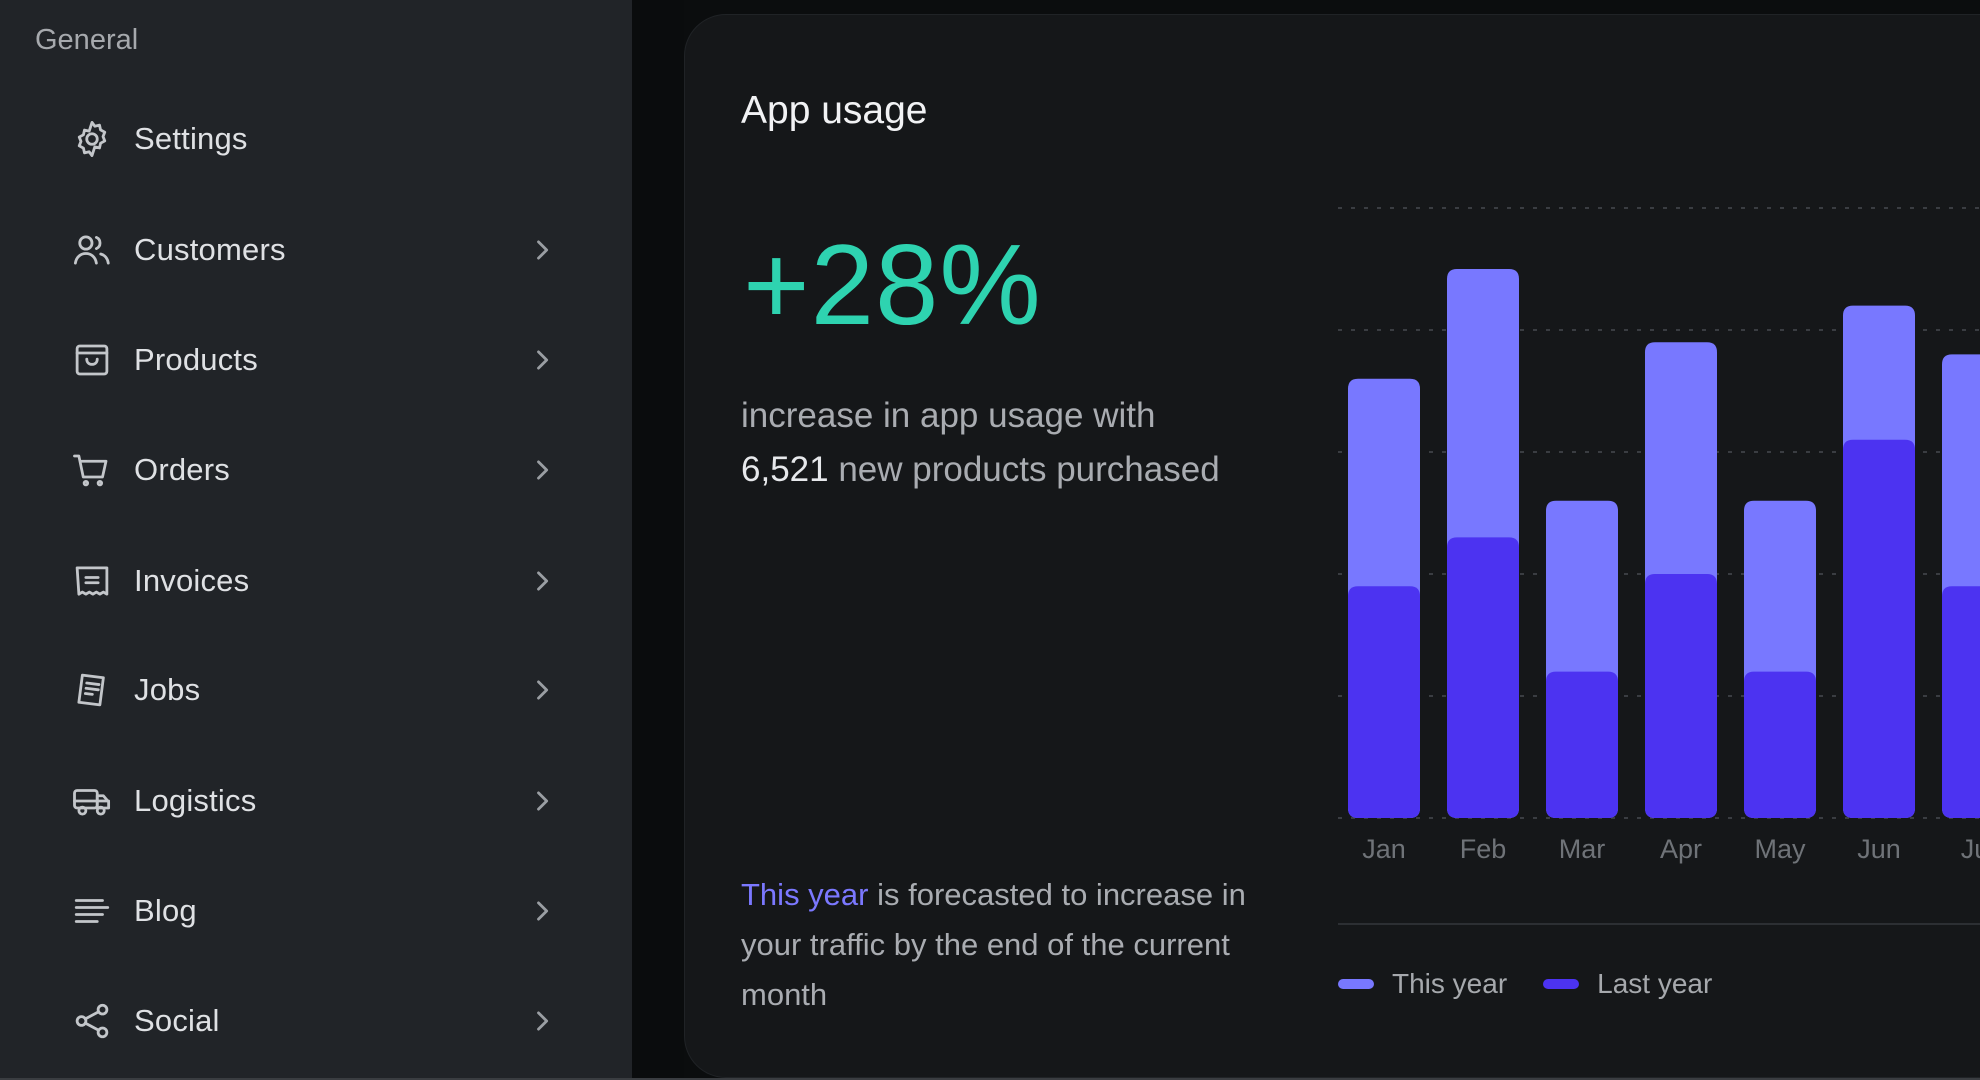  I want to click on shopping-bag-icon, so click(92, 360).